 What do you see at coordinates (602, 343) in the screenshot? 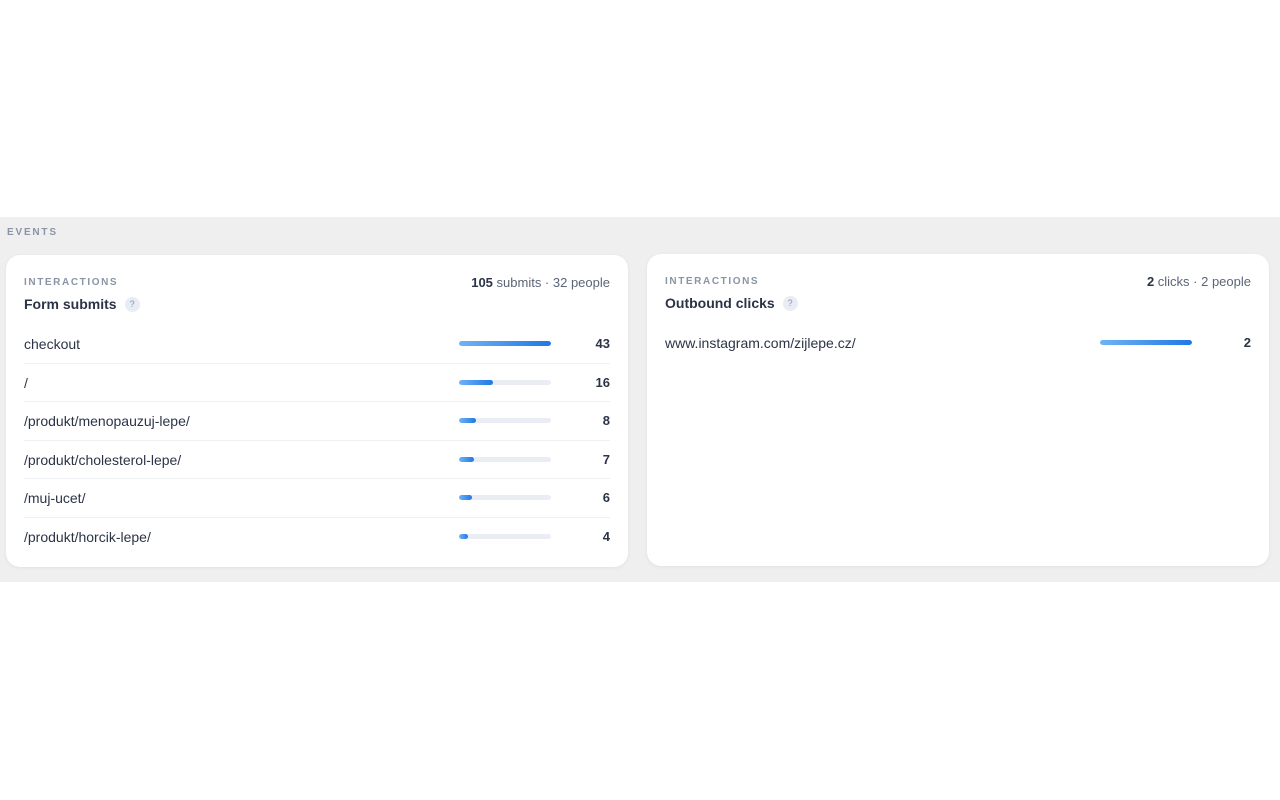
I see `row-value: 43` at bounding box center [602, 343].